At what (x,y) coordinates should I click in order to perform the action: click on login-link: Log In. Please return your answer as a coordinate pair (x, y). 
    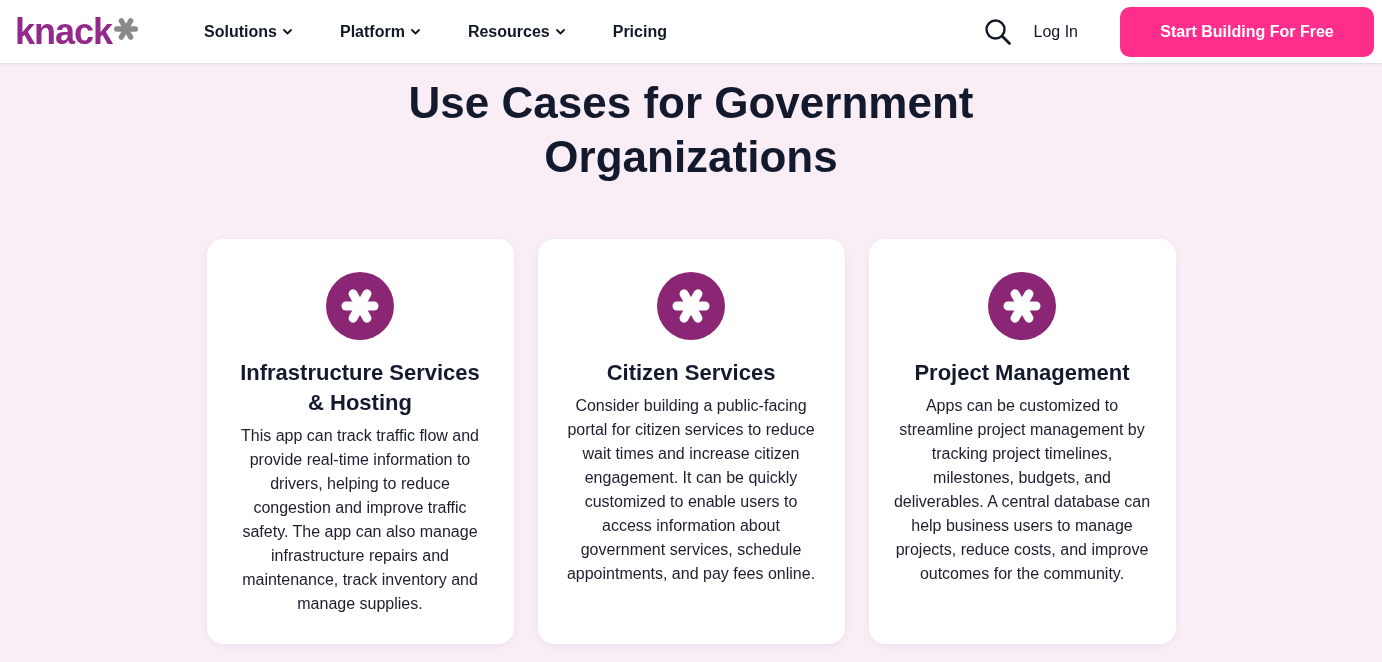
    Looking at the image, I should click on (1055, 31).